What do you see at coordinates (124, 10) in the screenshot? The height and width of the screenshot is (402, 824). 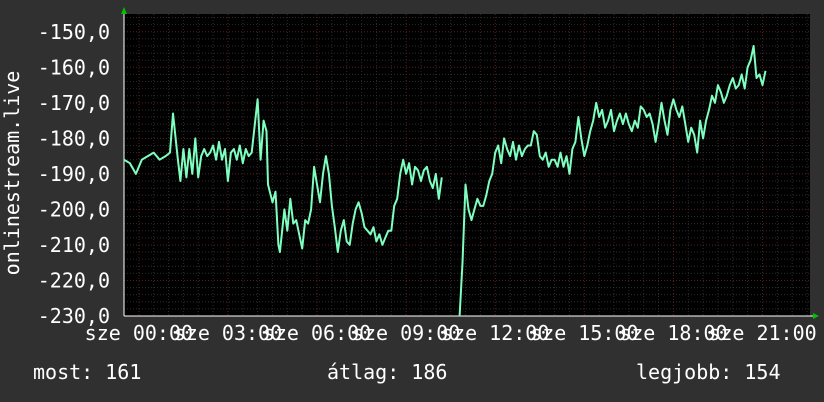 I see `y-axis-arrow` at bounding box center [124, 10].